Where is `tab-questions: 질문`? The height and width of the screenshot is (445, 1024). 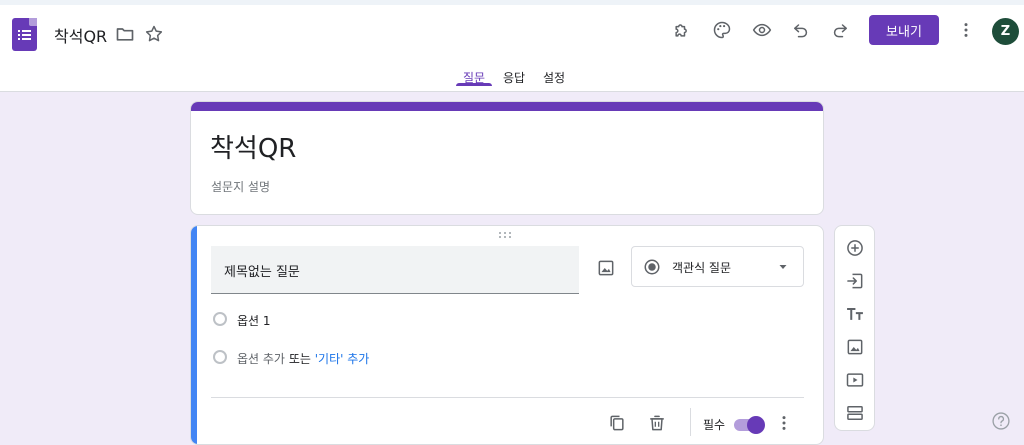 tab-questions: 질문 is located at coordinates (474, 82).